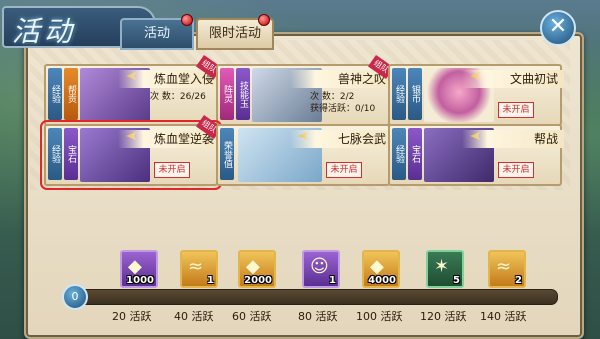 The height and width of the screenshot is (339, 600). I want to click on reward-chest: ◆ 2000, so click(257, 269).